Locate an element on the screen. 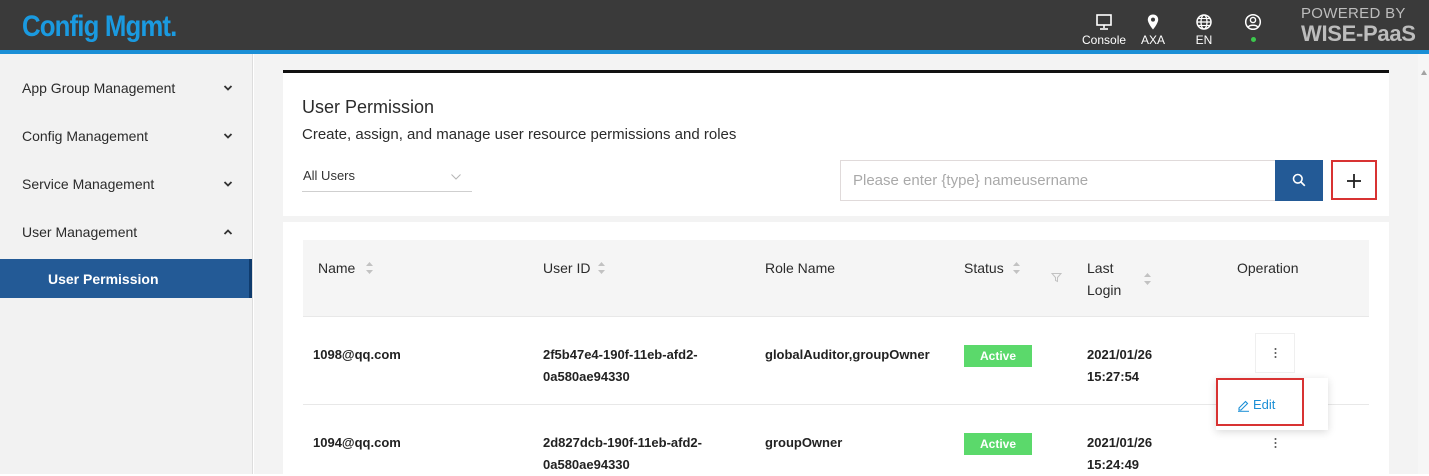 This screenshot has width=1429, height=476. app-logo: Config Mgmt. is located at coordinates (99, 26).